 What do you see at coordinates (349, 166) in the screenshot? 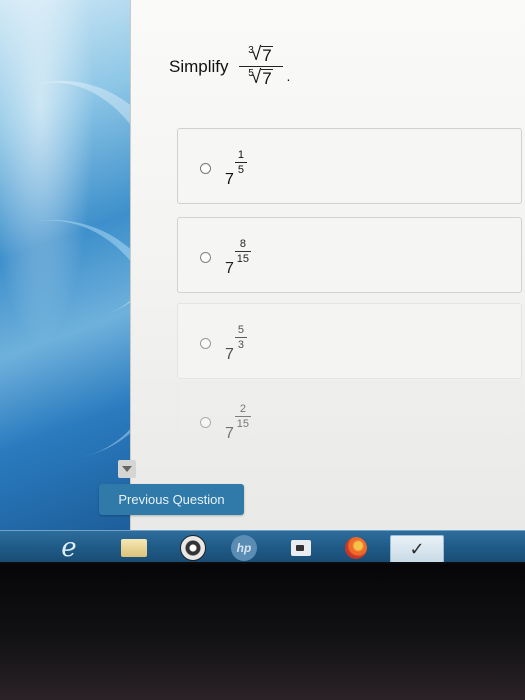
I see `answer-option-1: 7 1 5` at bounding box center [349, 166].